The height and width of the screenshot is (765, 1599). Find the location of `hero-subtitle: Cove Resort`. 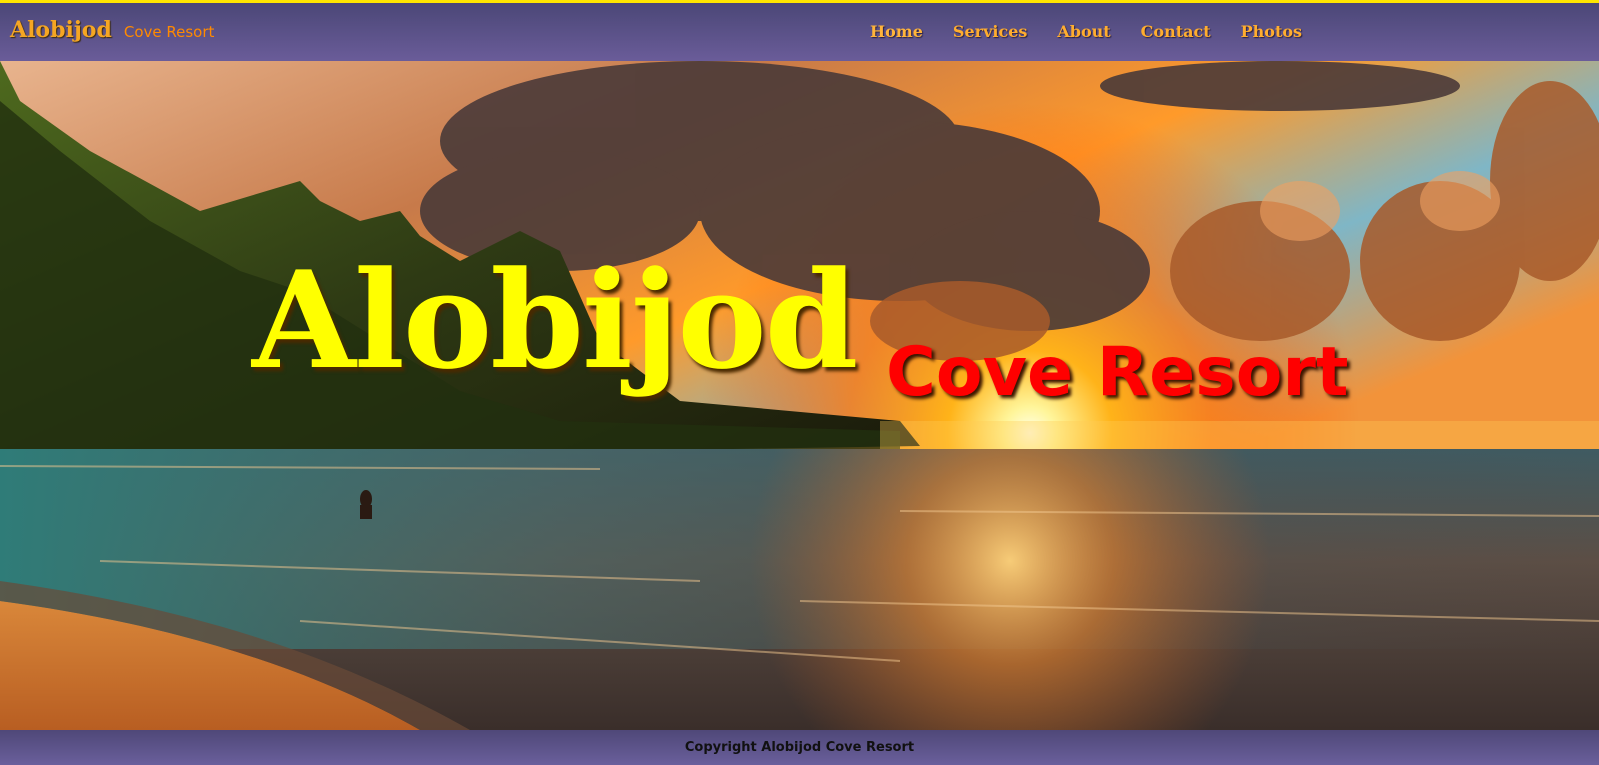

hero-subtitle: Cove Resort is located at coordinates (1117, 372).